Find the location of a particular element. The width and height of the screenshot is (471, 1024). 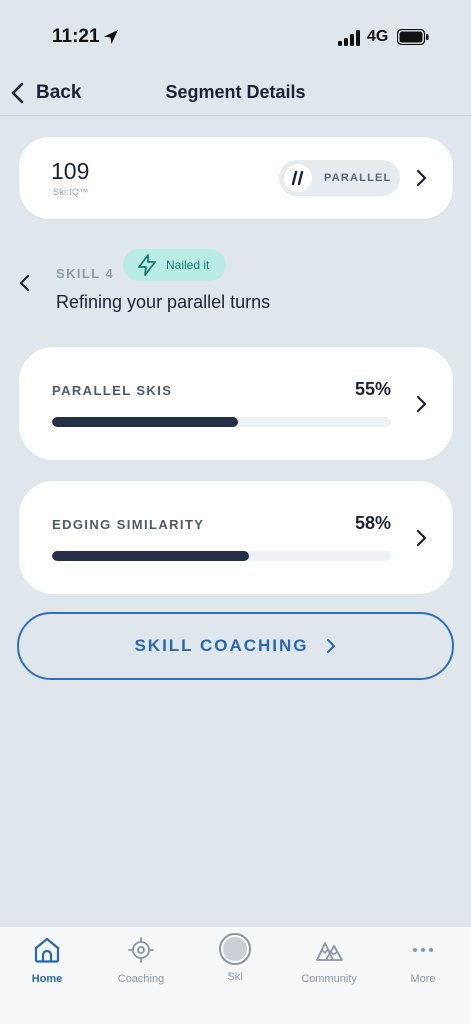

parallel-icon is located at coordinates (298, 178).